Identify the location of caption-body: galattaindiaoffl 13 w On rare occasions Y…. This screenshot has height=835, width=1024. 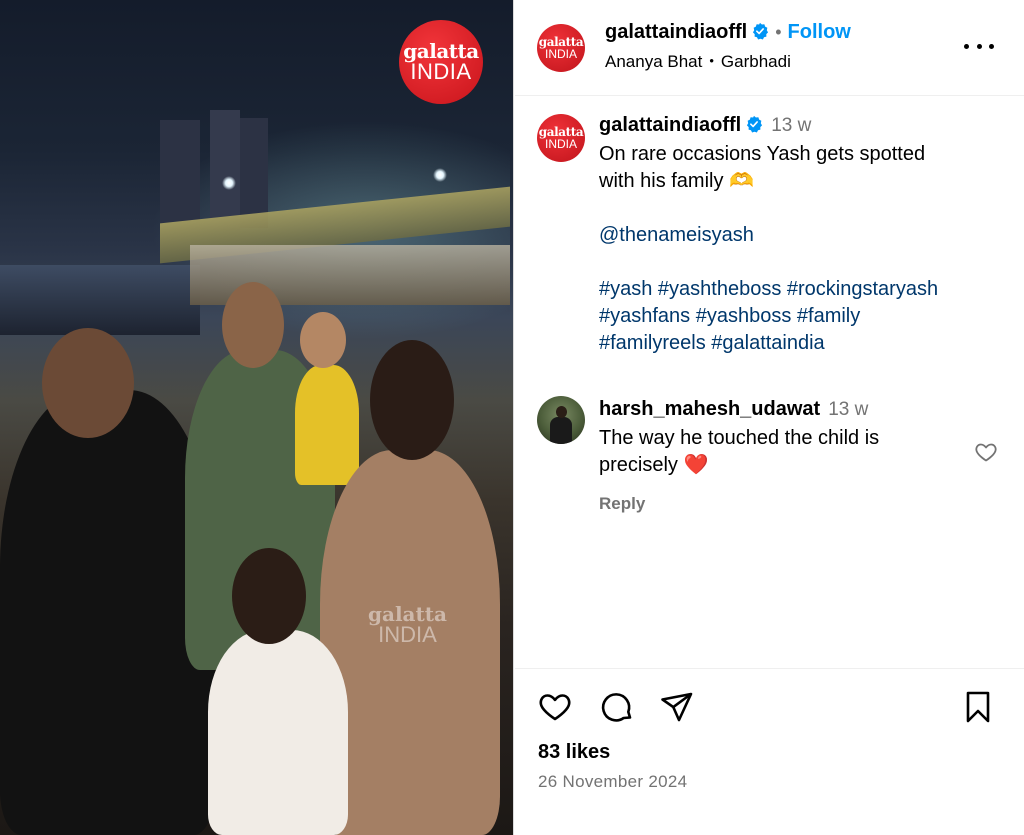
(804, 235).